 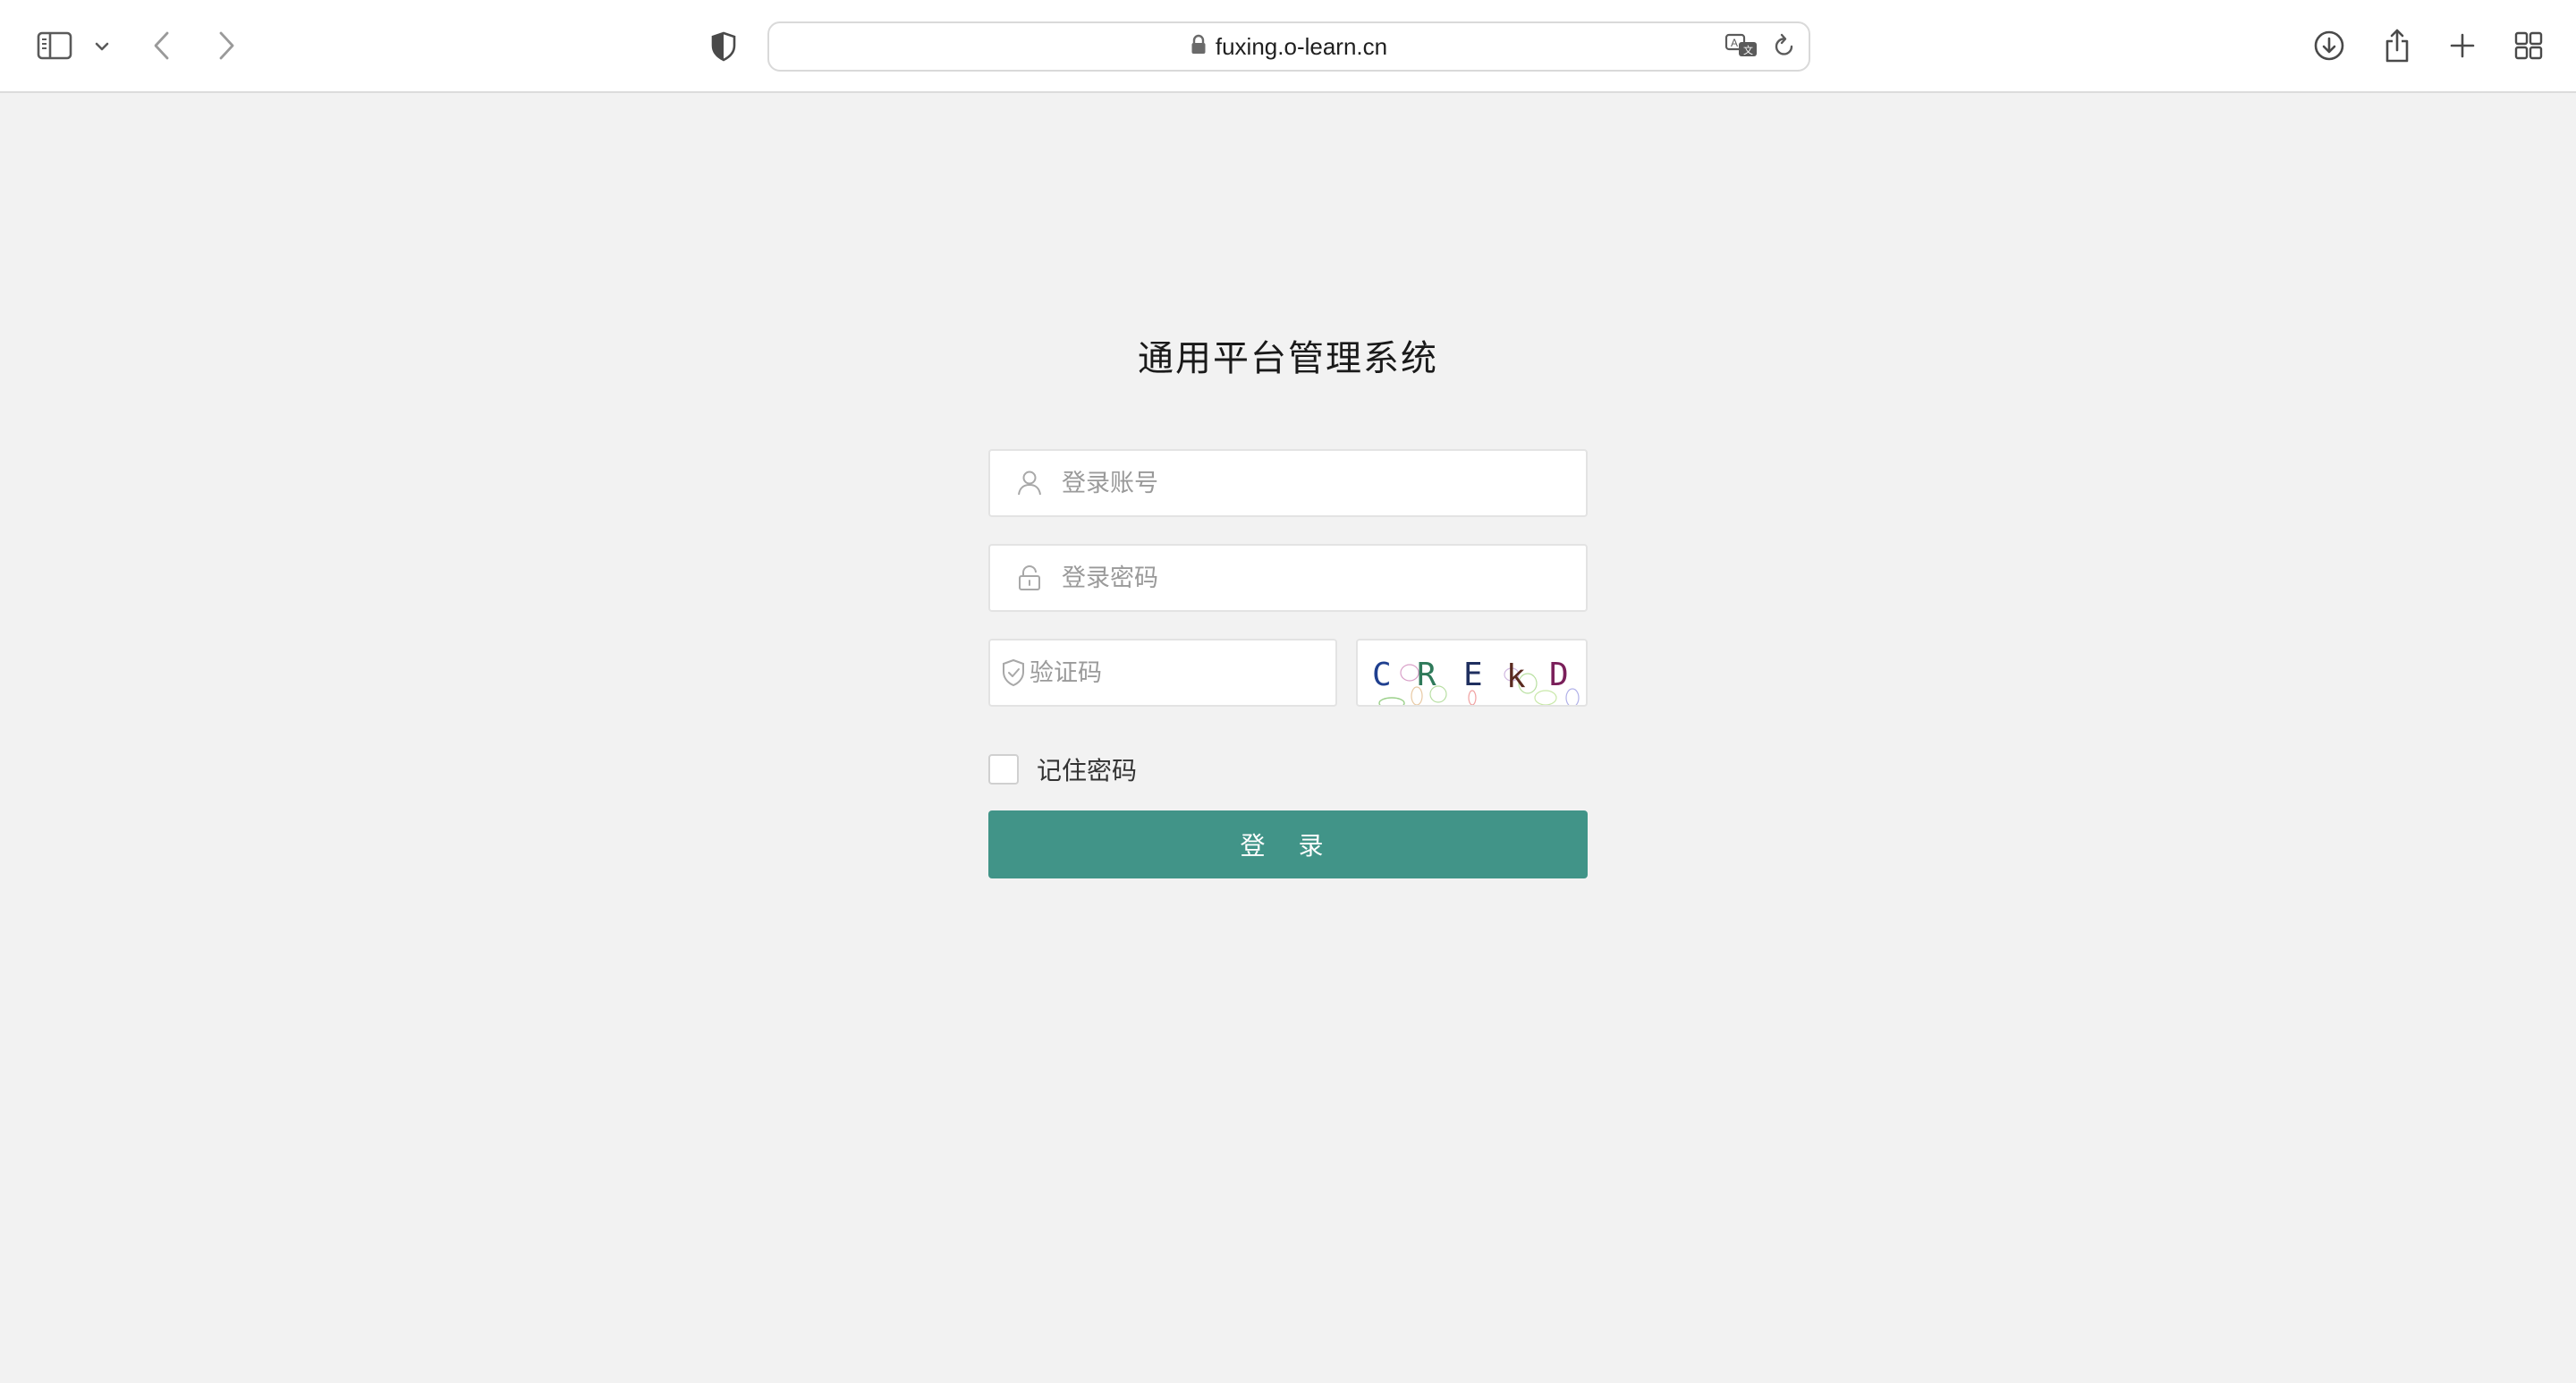 What do you see at coordinates (1748, 50) in the screenshot?
I see `svg-text: 文` at bounding box center [1748, 50].